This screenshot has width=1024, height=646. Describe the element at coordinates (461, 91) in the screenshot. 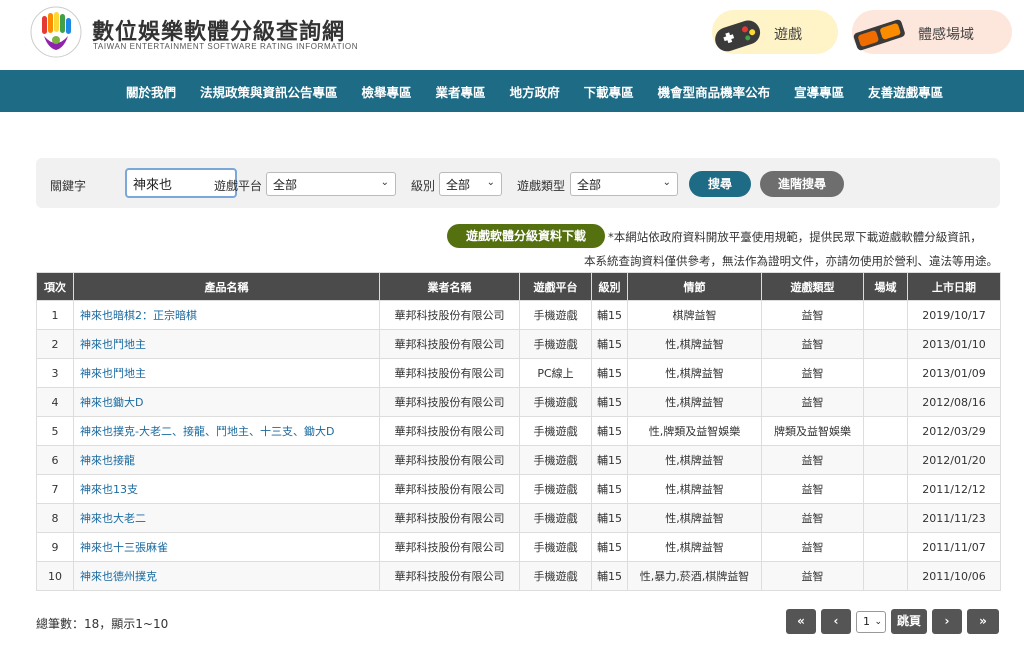

I see `nav-item: 業者專區` at that location.